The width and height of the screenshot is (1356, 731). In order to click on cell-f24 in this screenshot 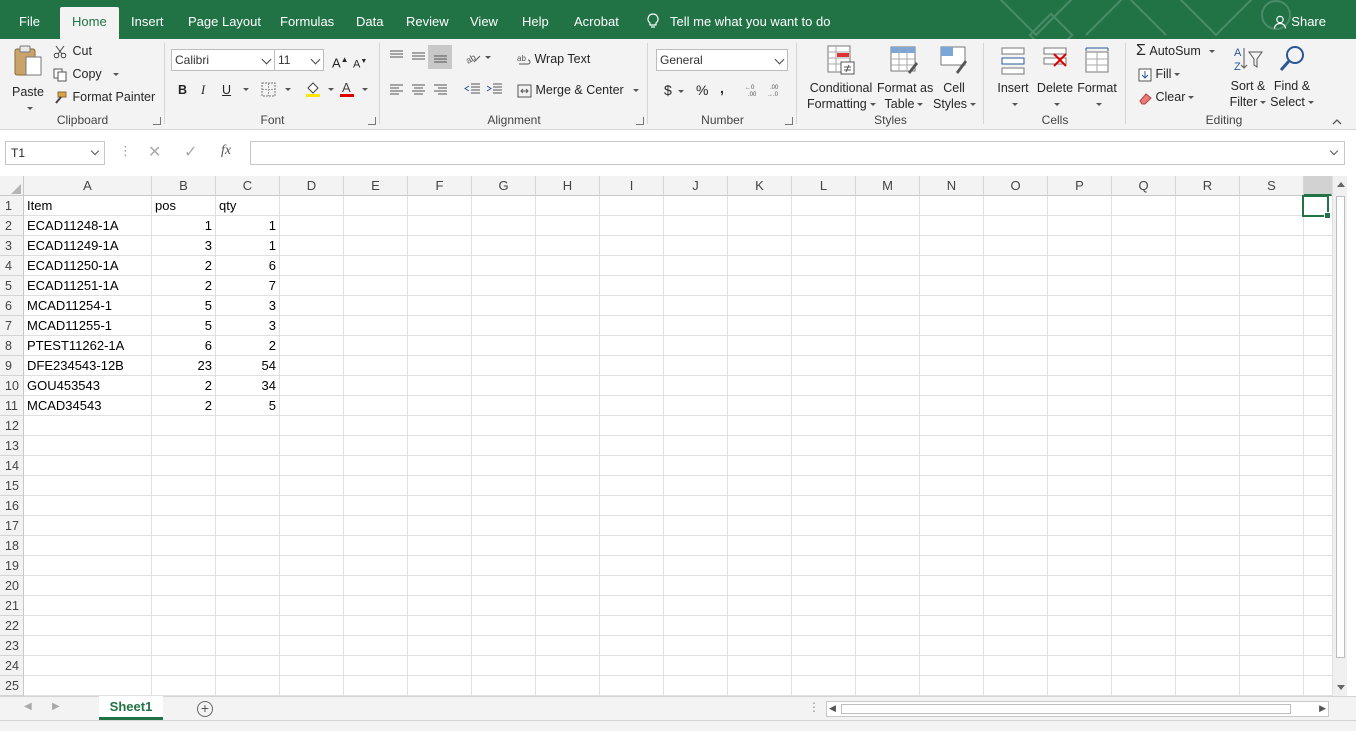, I will do `click(440, 666)`.